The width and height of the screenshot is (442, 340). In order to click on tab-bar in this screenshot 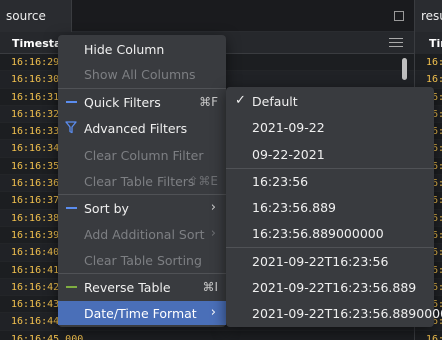, I will do `click(243, 16)`.